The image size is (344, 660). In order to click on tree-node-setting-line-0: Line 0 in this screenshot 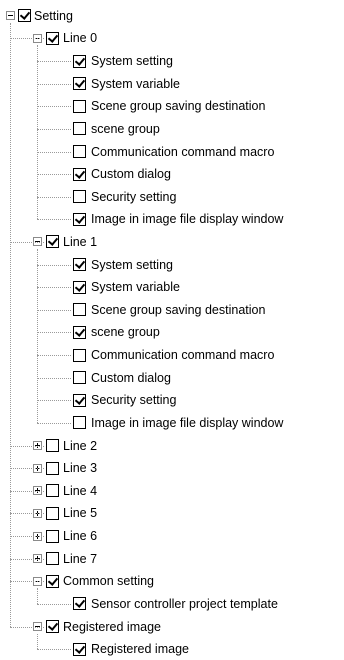, I will do `click(172, 38)`.